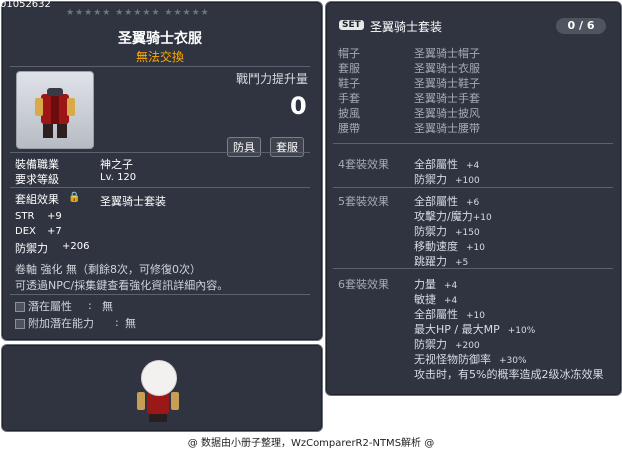 Image resolution: width=622 pixels, height=450 pixels. I want to click on set-effect-row: 无视怪物防御率 +30%, so click(470, 359).